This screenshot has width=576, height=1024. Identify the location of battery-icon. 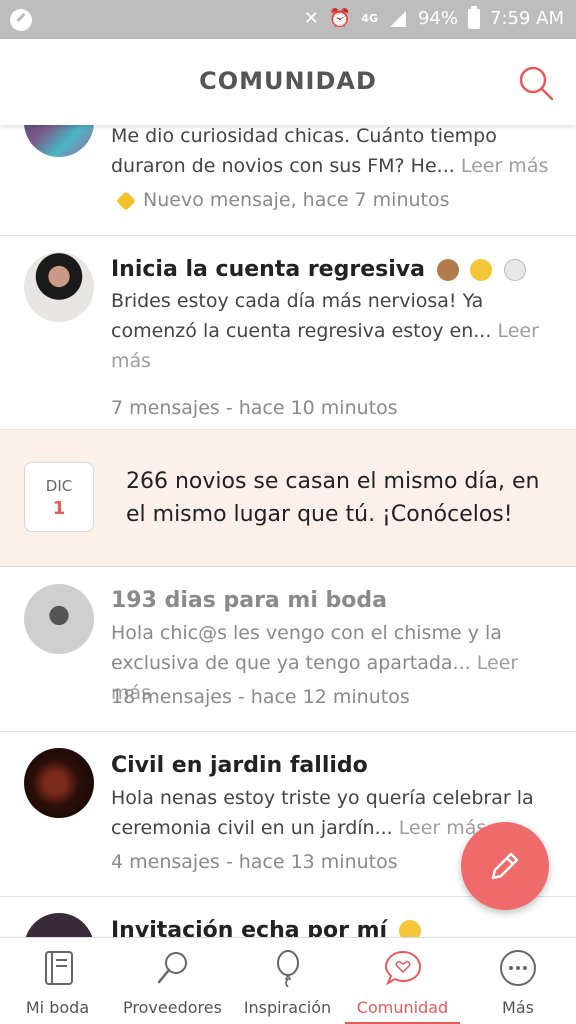
(474, 17).